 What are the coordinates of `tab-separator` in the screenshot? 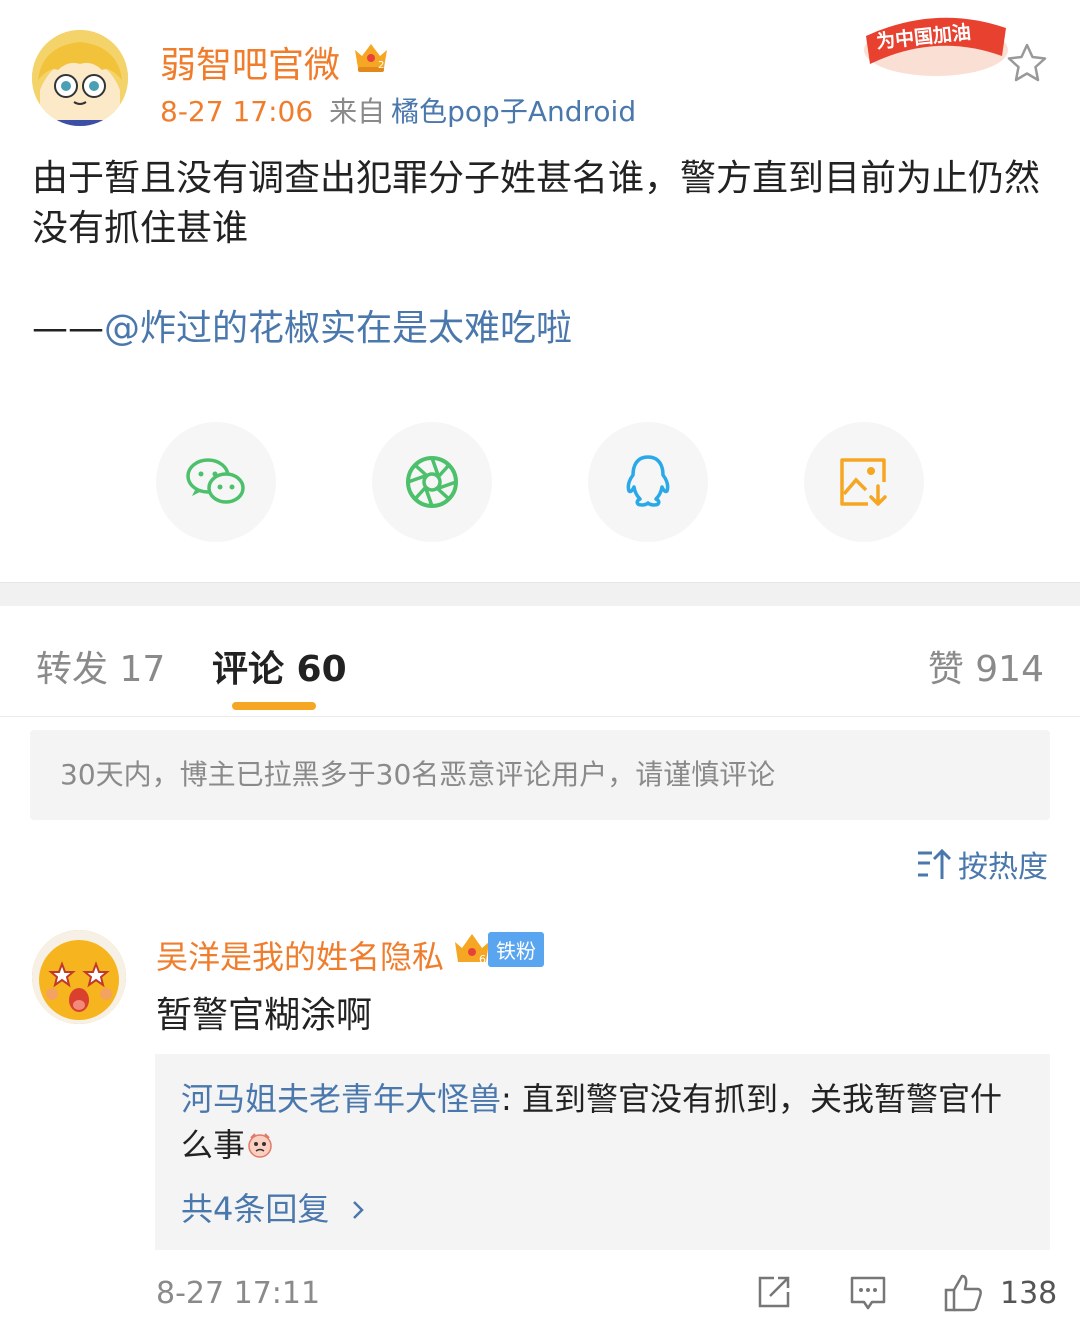 It's located at (540, 716).